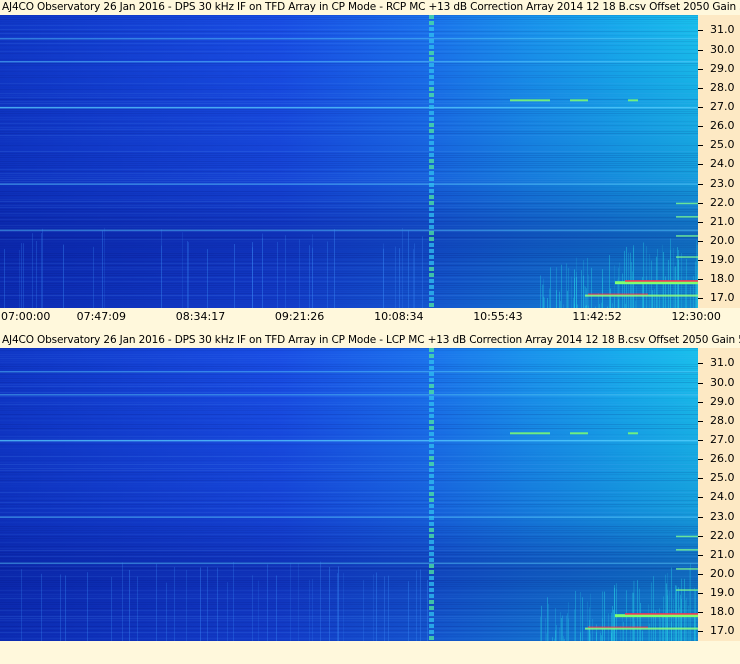  Describe the element at coordinates (722, 298) in the screenshot. I see `y-tick-label: 17.0` at that location.